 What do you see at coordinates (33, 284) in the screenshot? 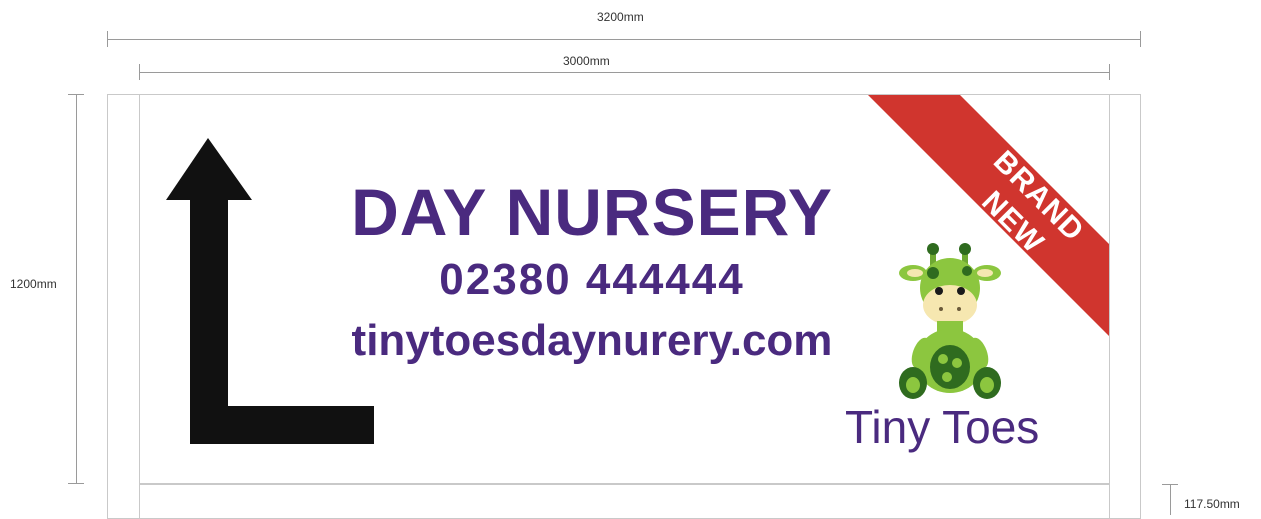
I see `height-label: 1200mm` at bounding box center [33, 284].